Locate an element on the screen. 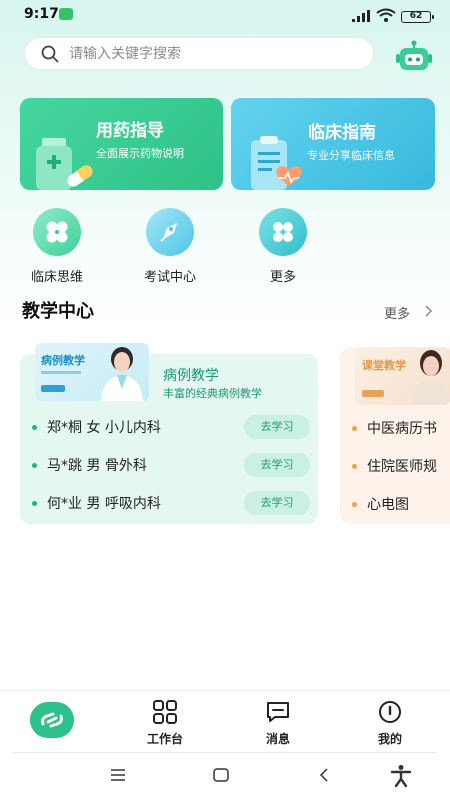  chevron-right-icon is located at coordinates (428, 311).